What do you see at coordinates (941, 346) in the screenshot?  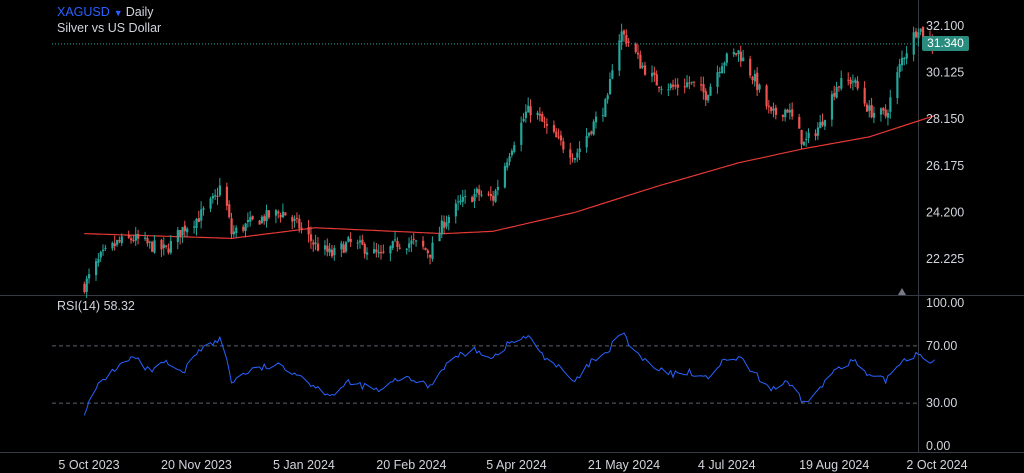 I see `rsi-tick-label: 70.00` at bounding box center [941, 346].